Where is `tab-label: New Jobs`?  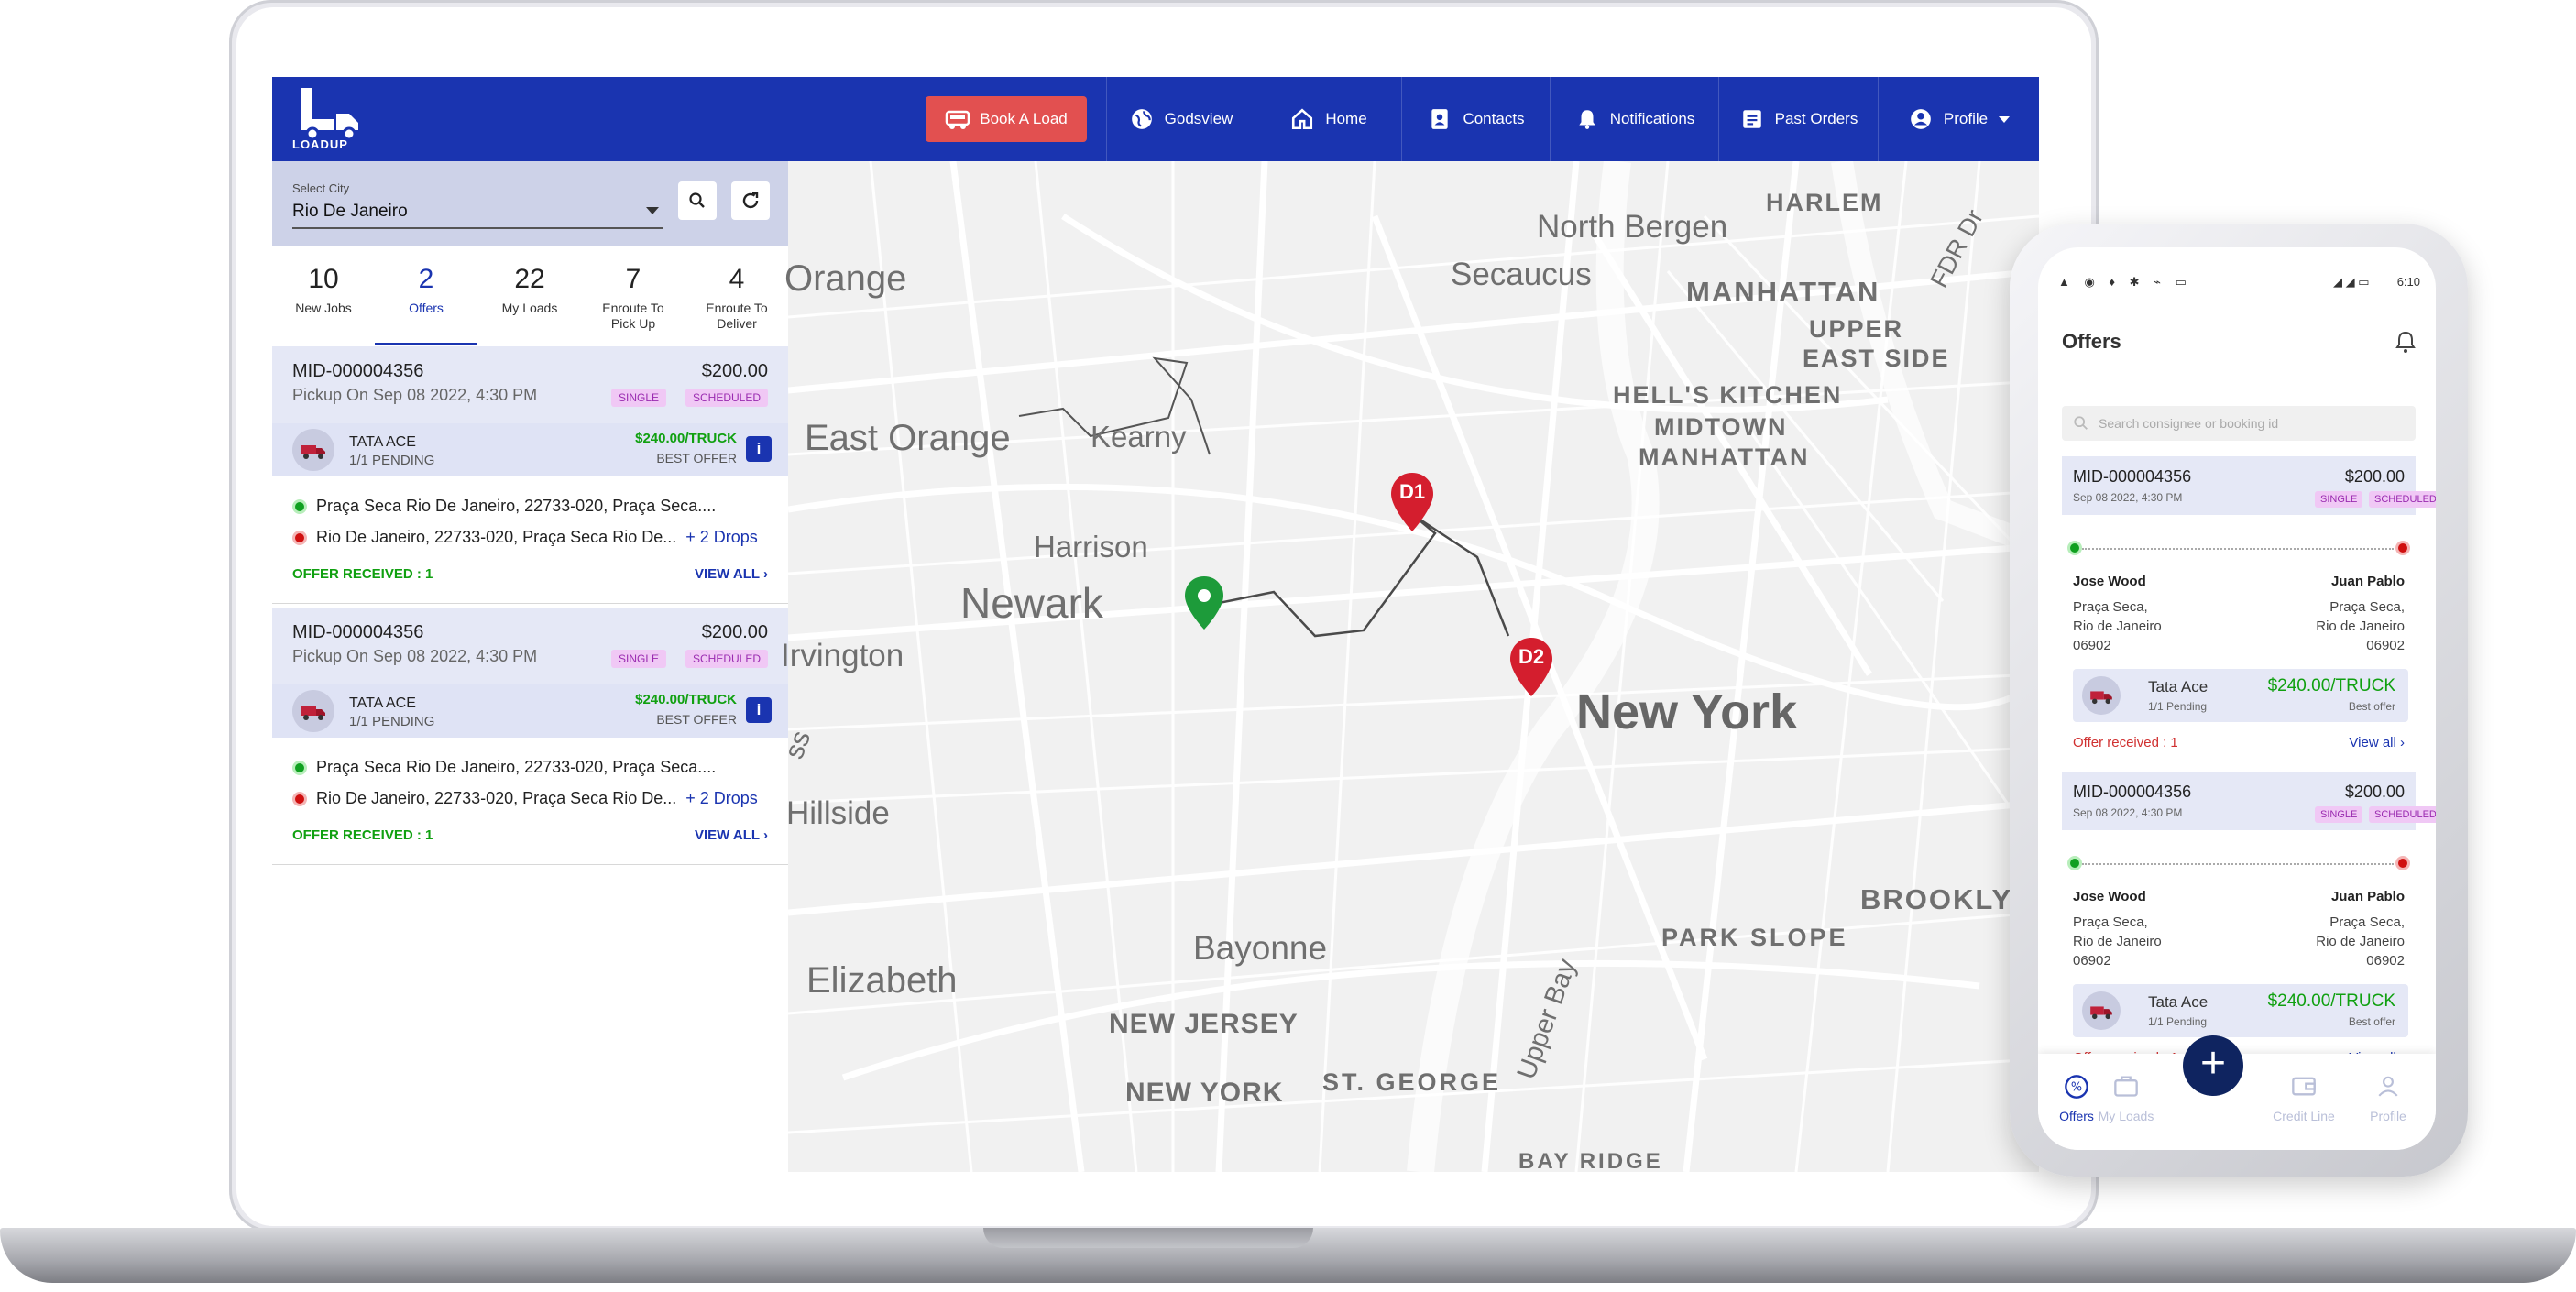 tab-label: New Jobs is located at coordinates (323, 308).